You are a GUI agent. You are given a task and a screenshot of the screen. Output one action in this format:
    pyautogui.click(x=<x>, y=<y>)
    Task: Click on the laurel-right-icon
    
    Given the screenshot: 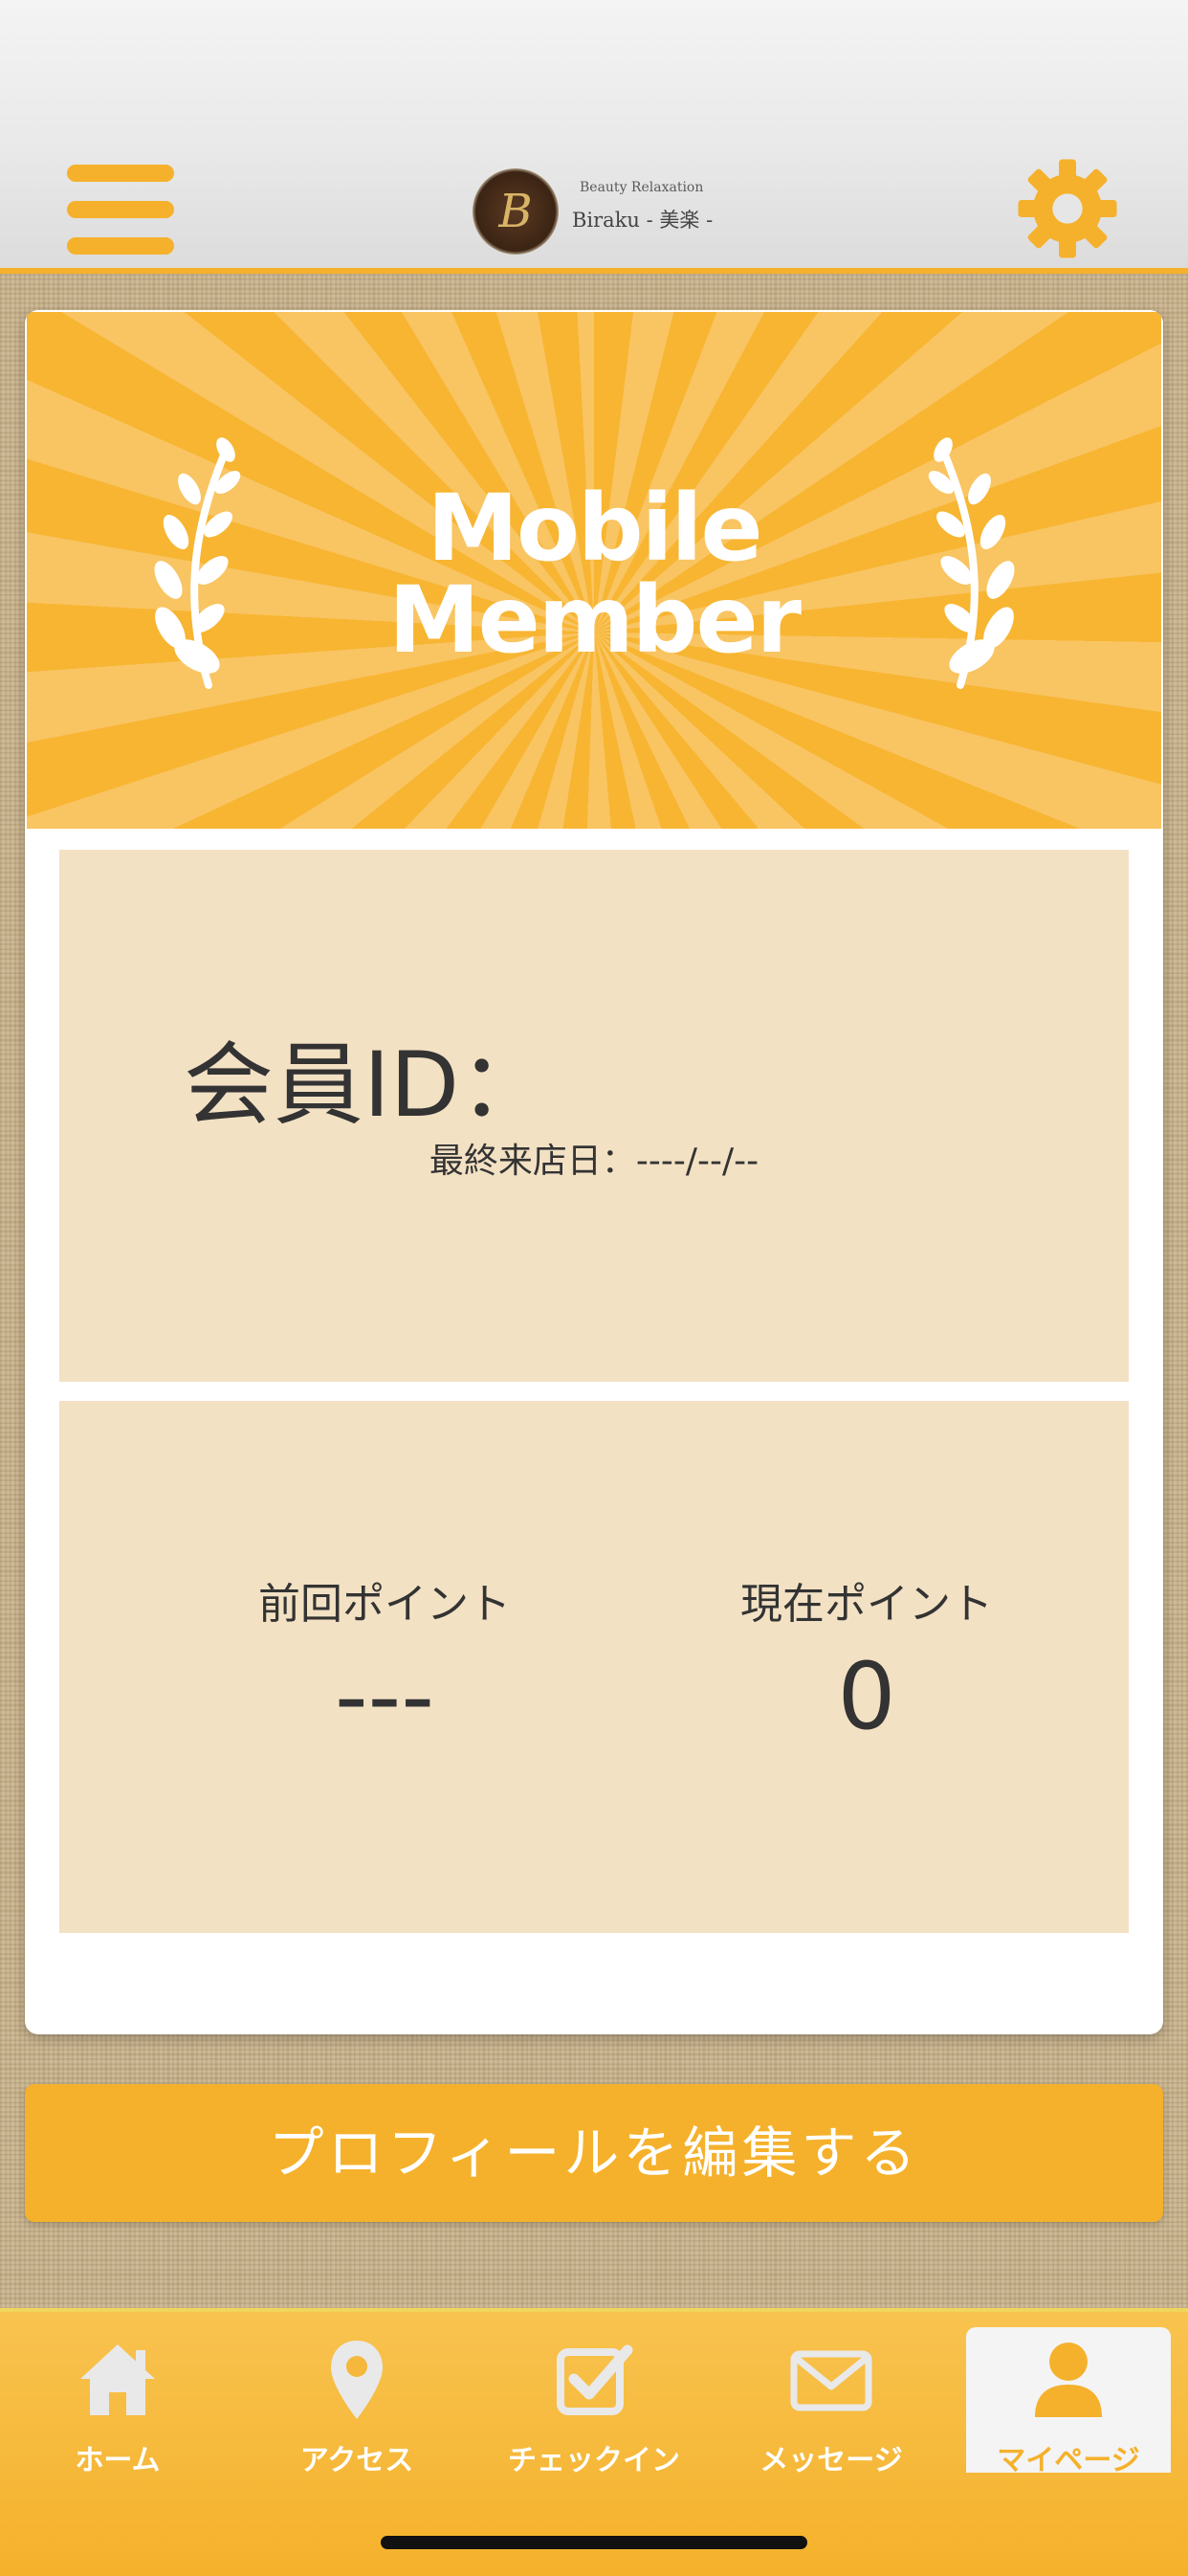 What is the action you would take?
    pyautogui.click(x=974, y=567)
    